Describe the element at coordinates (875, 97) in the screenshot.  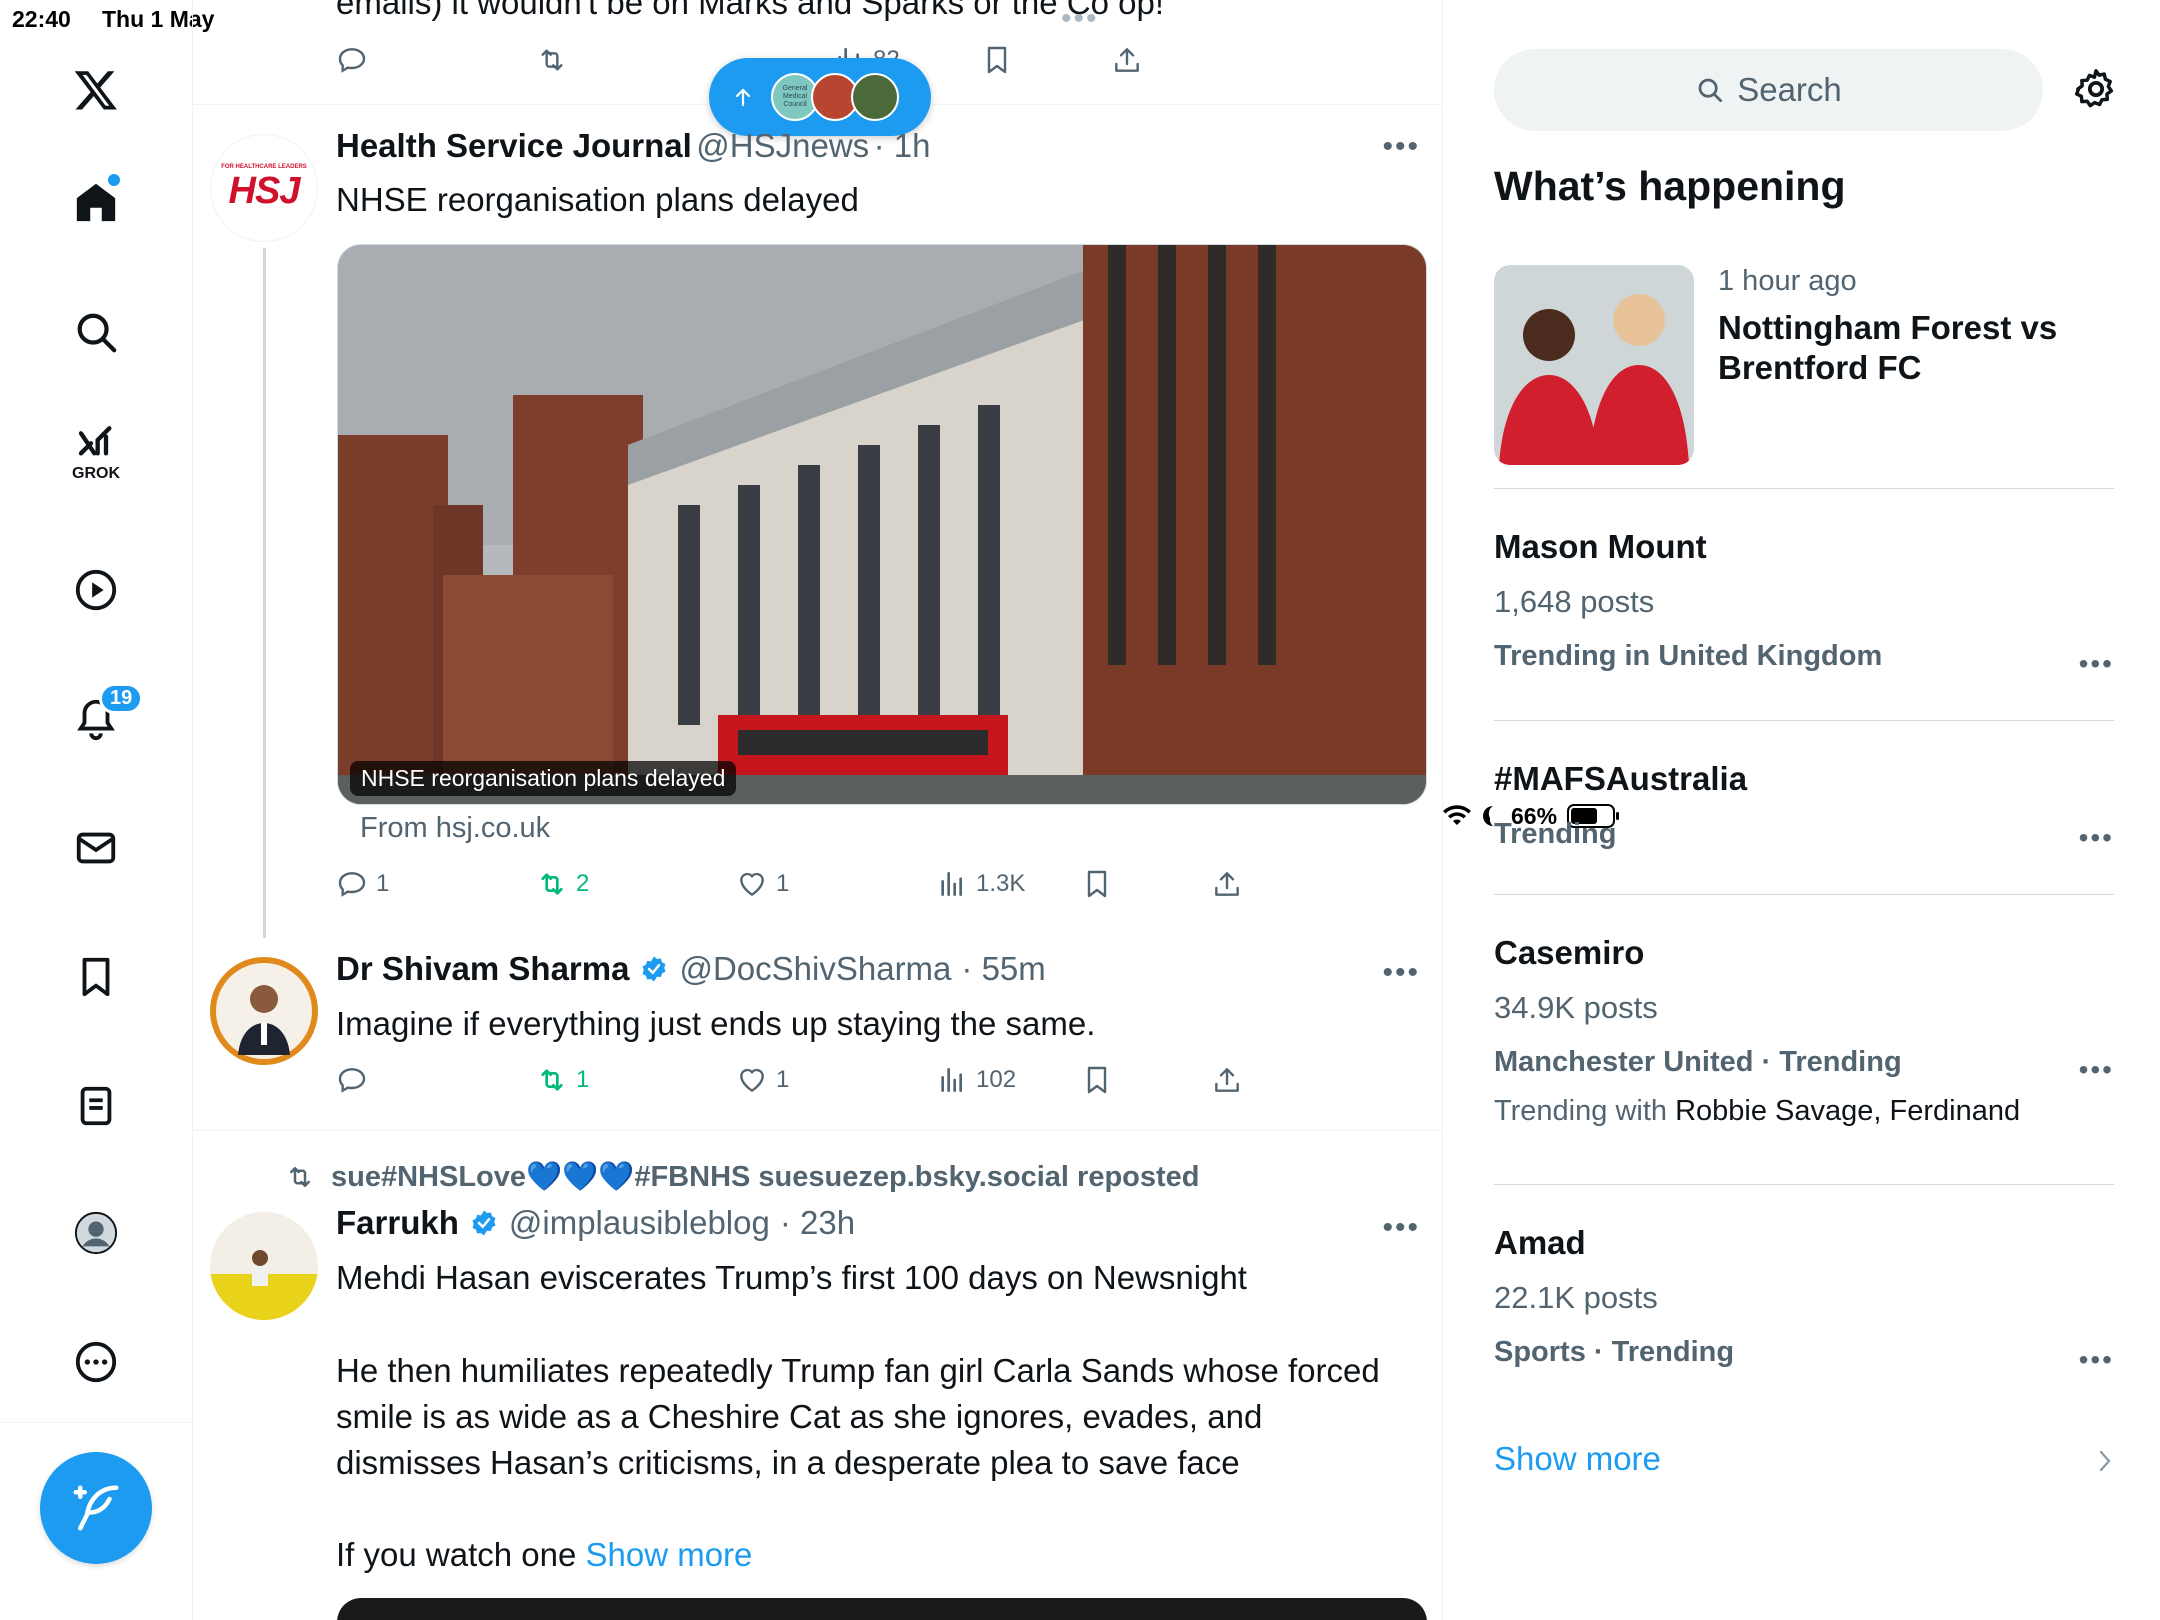
I see `pill-avatar` at that location.